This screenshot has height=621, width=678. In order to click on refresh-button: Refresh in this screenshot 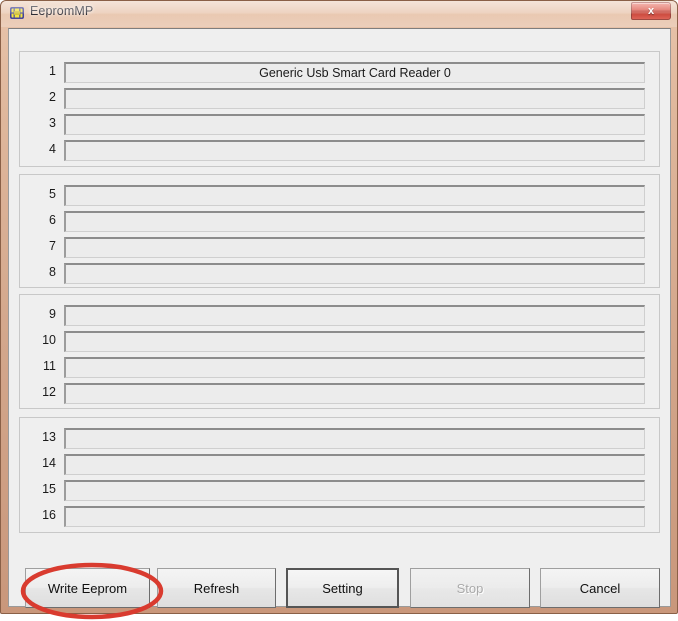, I will do `click(216, 588)`.